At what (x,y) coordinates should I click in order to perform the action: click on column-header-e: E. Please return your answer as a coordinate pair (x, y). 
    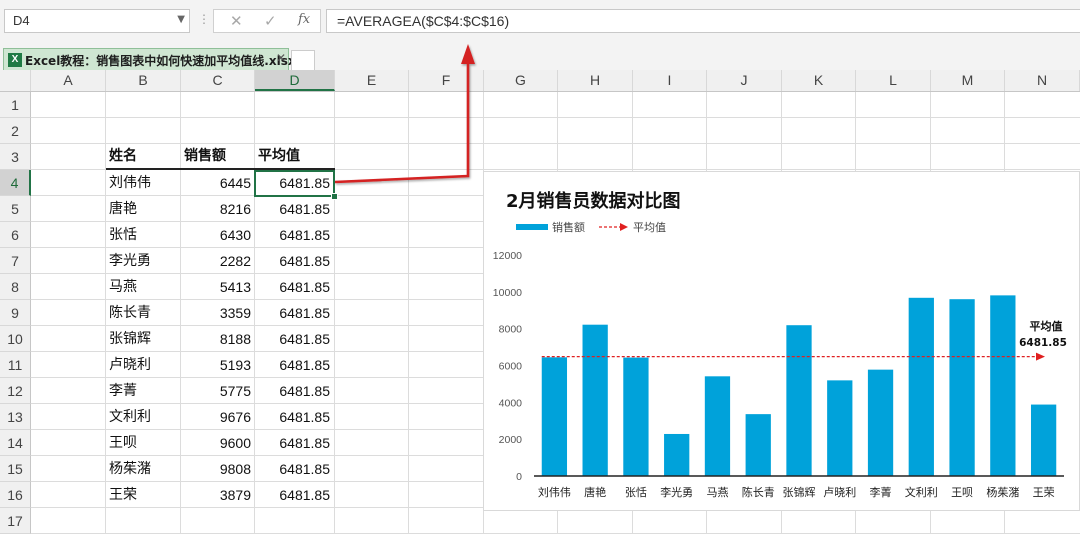
    Looking at the image, I should click on (372, 80).